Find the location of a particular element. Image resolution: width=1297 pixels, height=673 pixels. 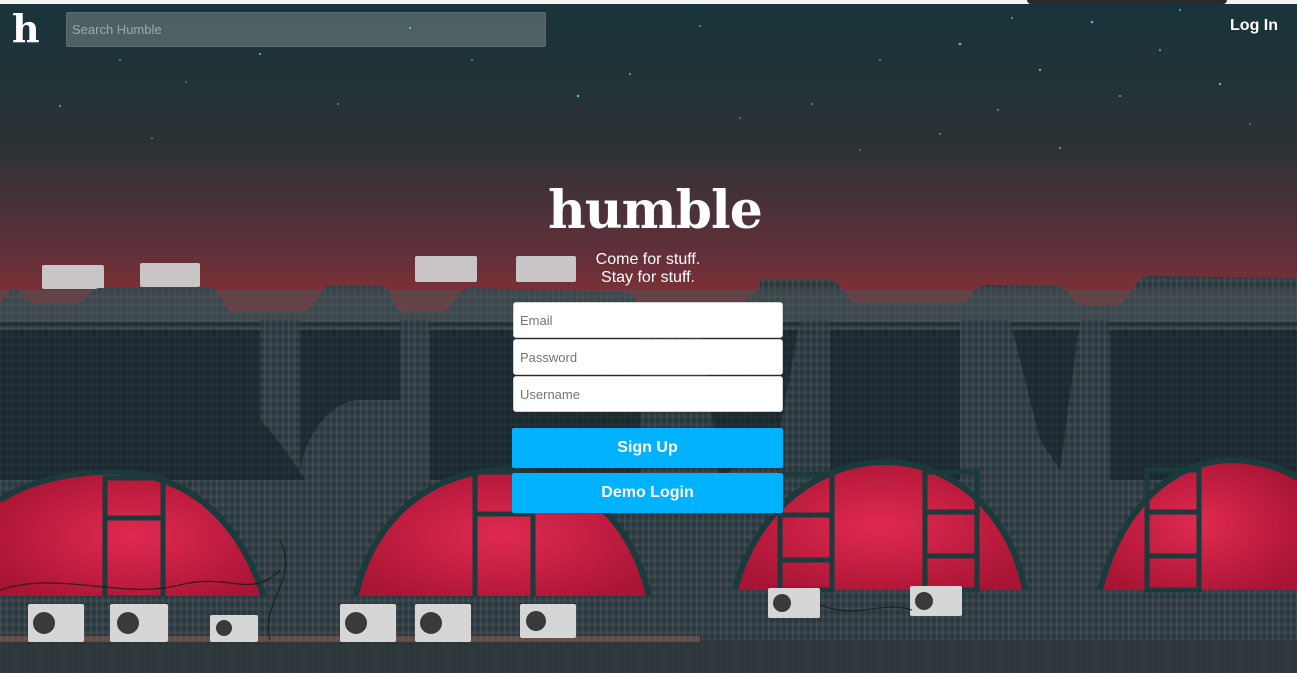

login-link: Log In is located at coordinates (1254, 26).